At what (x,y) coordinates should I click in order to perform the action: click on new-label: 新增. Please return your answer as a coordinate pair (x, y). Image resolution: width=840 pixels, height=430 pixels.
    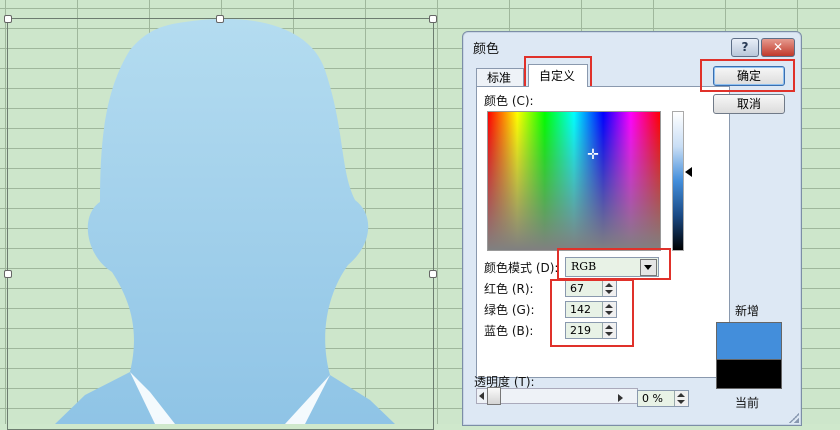
    Looking at the image, I should click on (747, 311).